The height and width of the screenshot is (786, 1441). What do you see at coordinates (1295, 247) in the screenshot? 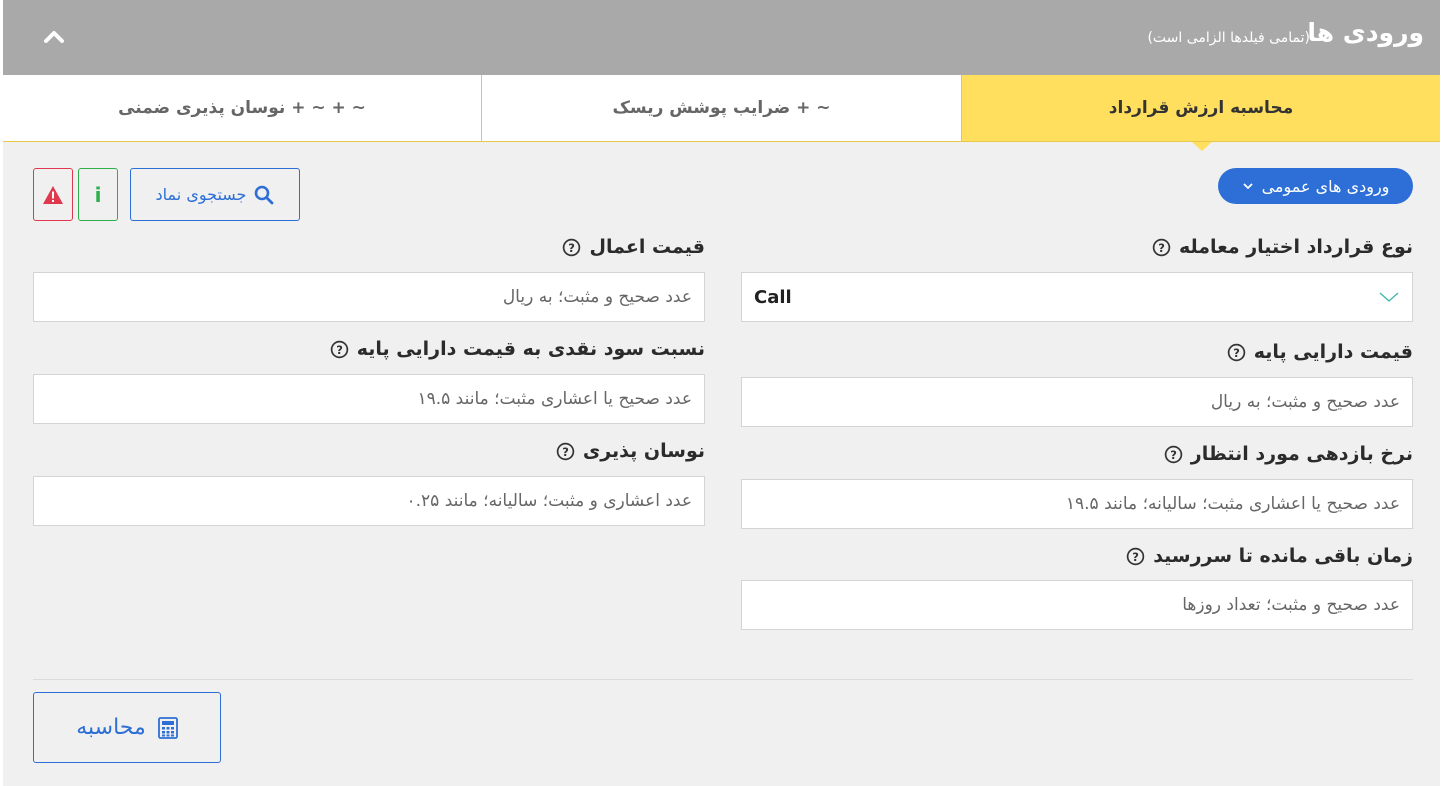
I see `option-type-label-text: نوع قرارداد اختیار معامله` at bounding box center [1295, 247].